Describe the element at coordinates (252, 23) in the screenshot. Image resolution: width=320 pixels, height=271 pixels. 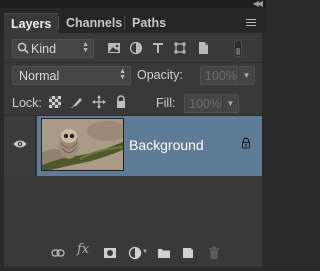
I see `panel-menu-icon` at that location.